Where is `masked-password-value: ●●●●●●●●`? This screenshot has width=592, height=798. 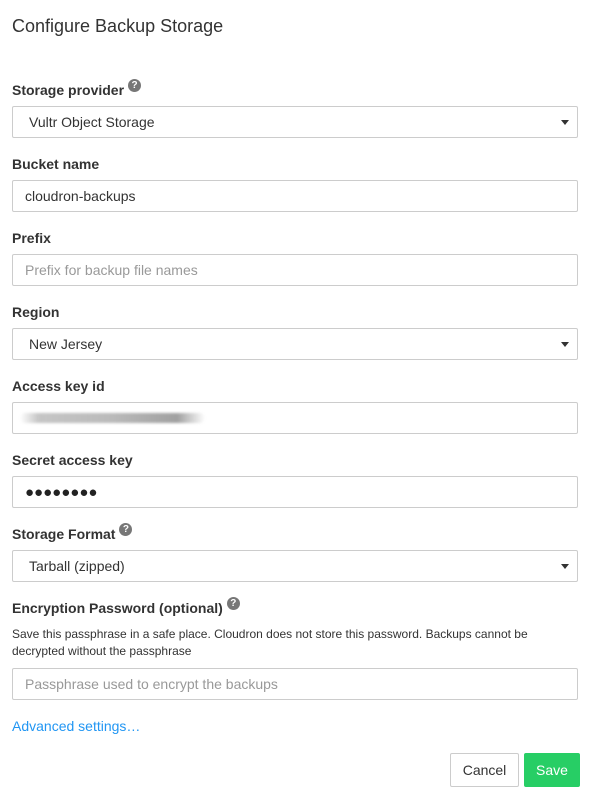
masked-password-value: ●●●●●●●● is located at coordinates (61, 492).